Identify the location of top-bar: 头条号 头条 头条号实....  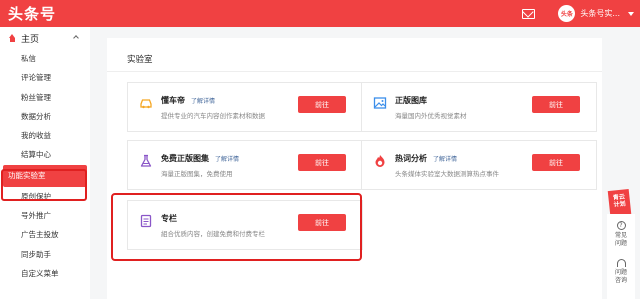
(320, 13).